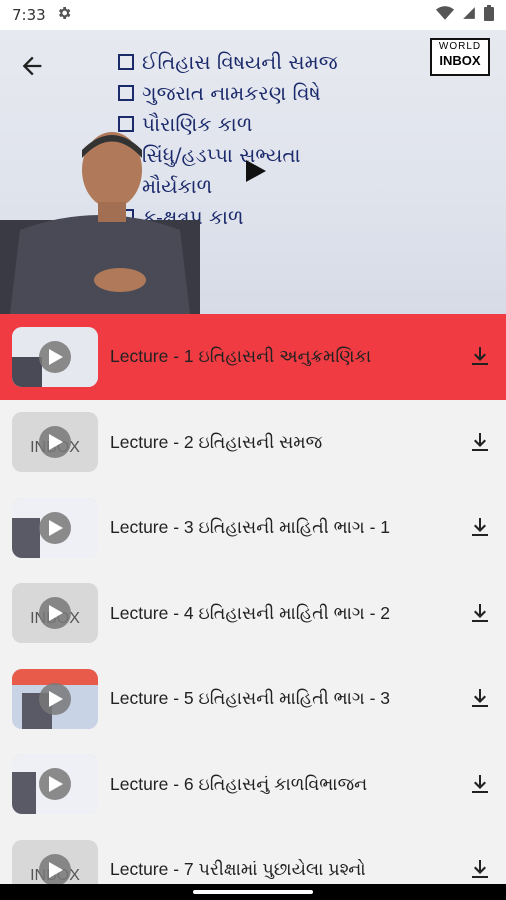 The width and height of the screenshot is (506, 900). I want to click on lecture-title: Lecture - 4 ઇતિહાસની માહિતી ભાગ - 2, so click(250, 612).